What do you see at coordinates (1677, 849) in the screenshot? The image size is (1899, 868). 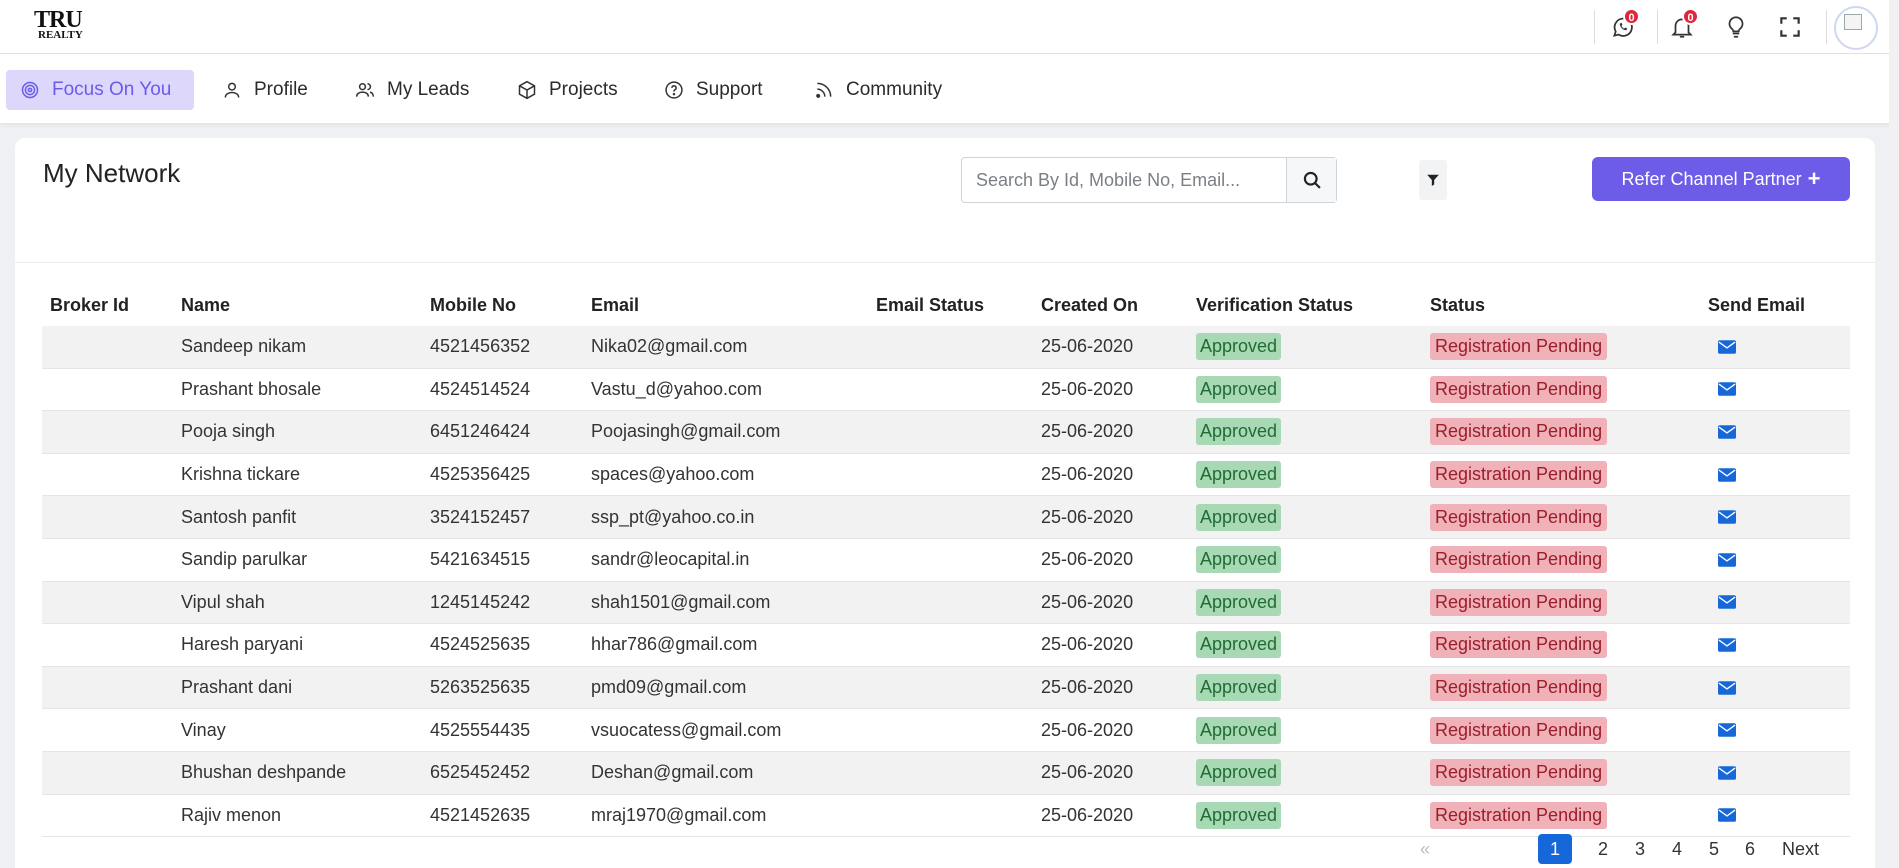 I see `page-4-button: 4` at bounding box center [1677, 849].